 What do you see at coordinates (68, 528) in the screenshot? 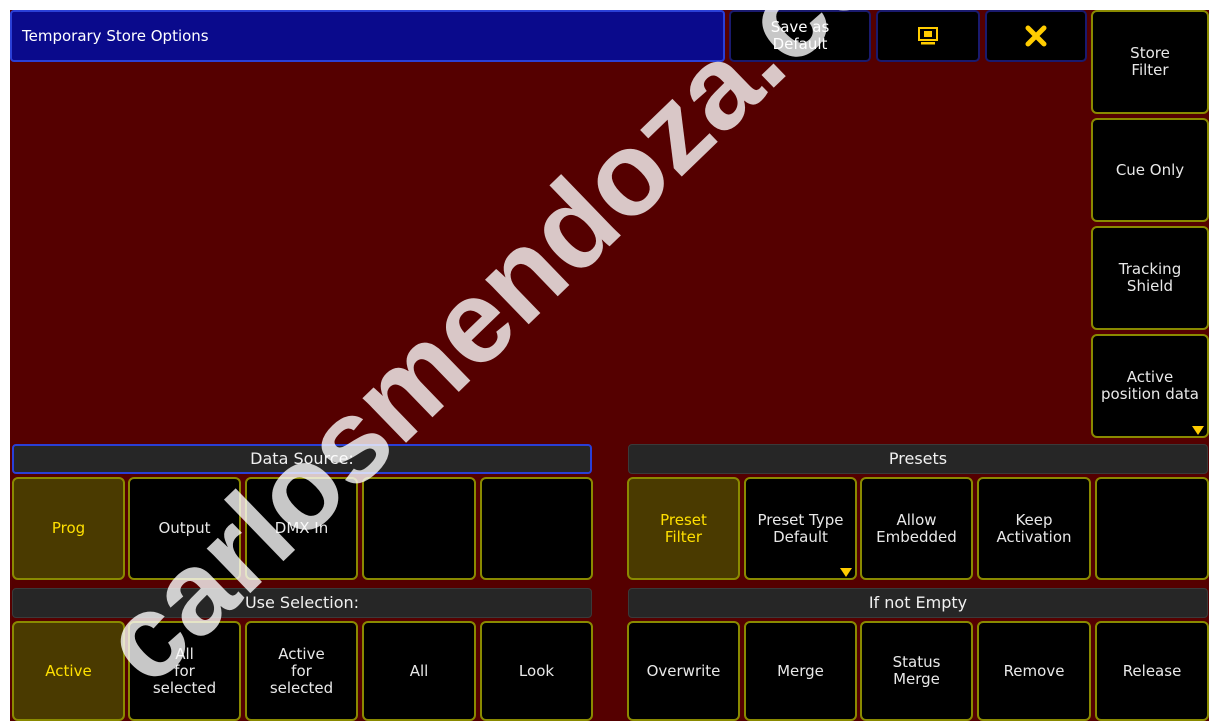
I see `data-source-prog-button: Prog` at bounding box center [68, 528].